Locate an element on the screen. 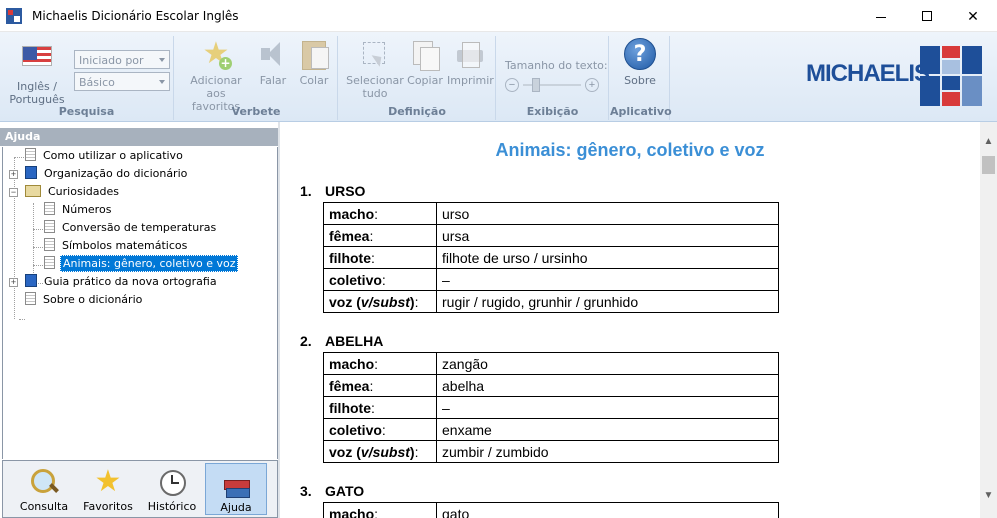 The width and height of the screenshot is (997, 518). tree-item-label: Organização do dicionário is located at coordinates (116, 173).